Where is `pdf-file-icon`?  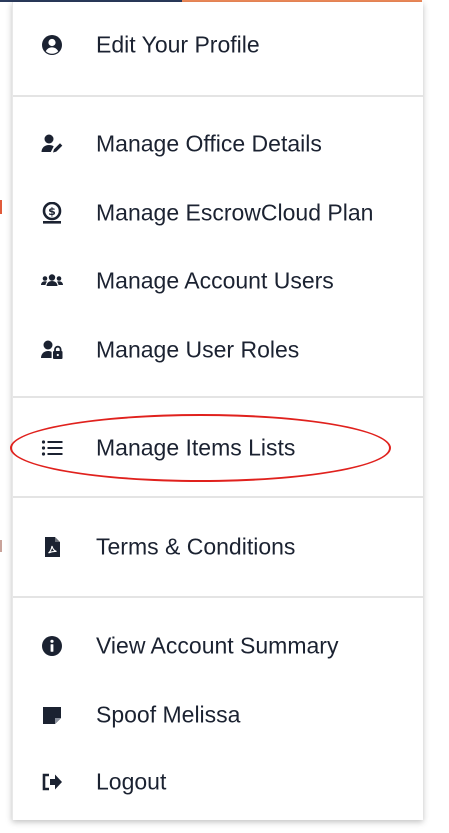
pdf-file-icon is located at coordinates (52, 547).